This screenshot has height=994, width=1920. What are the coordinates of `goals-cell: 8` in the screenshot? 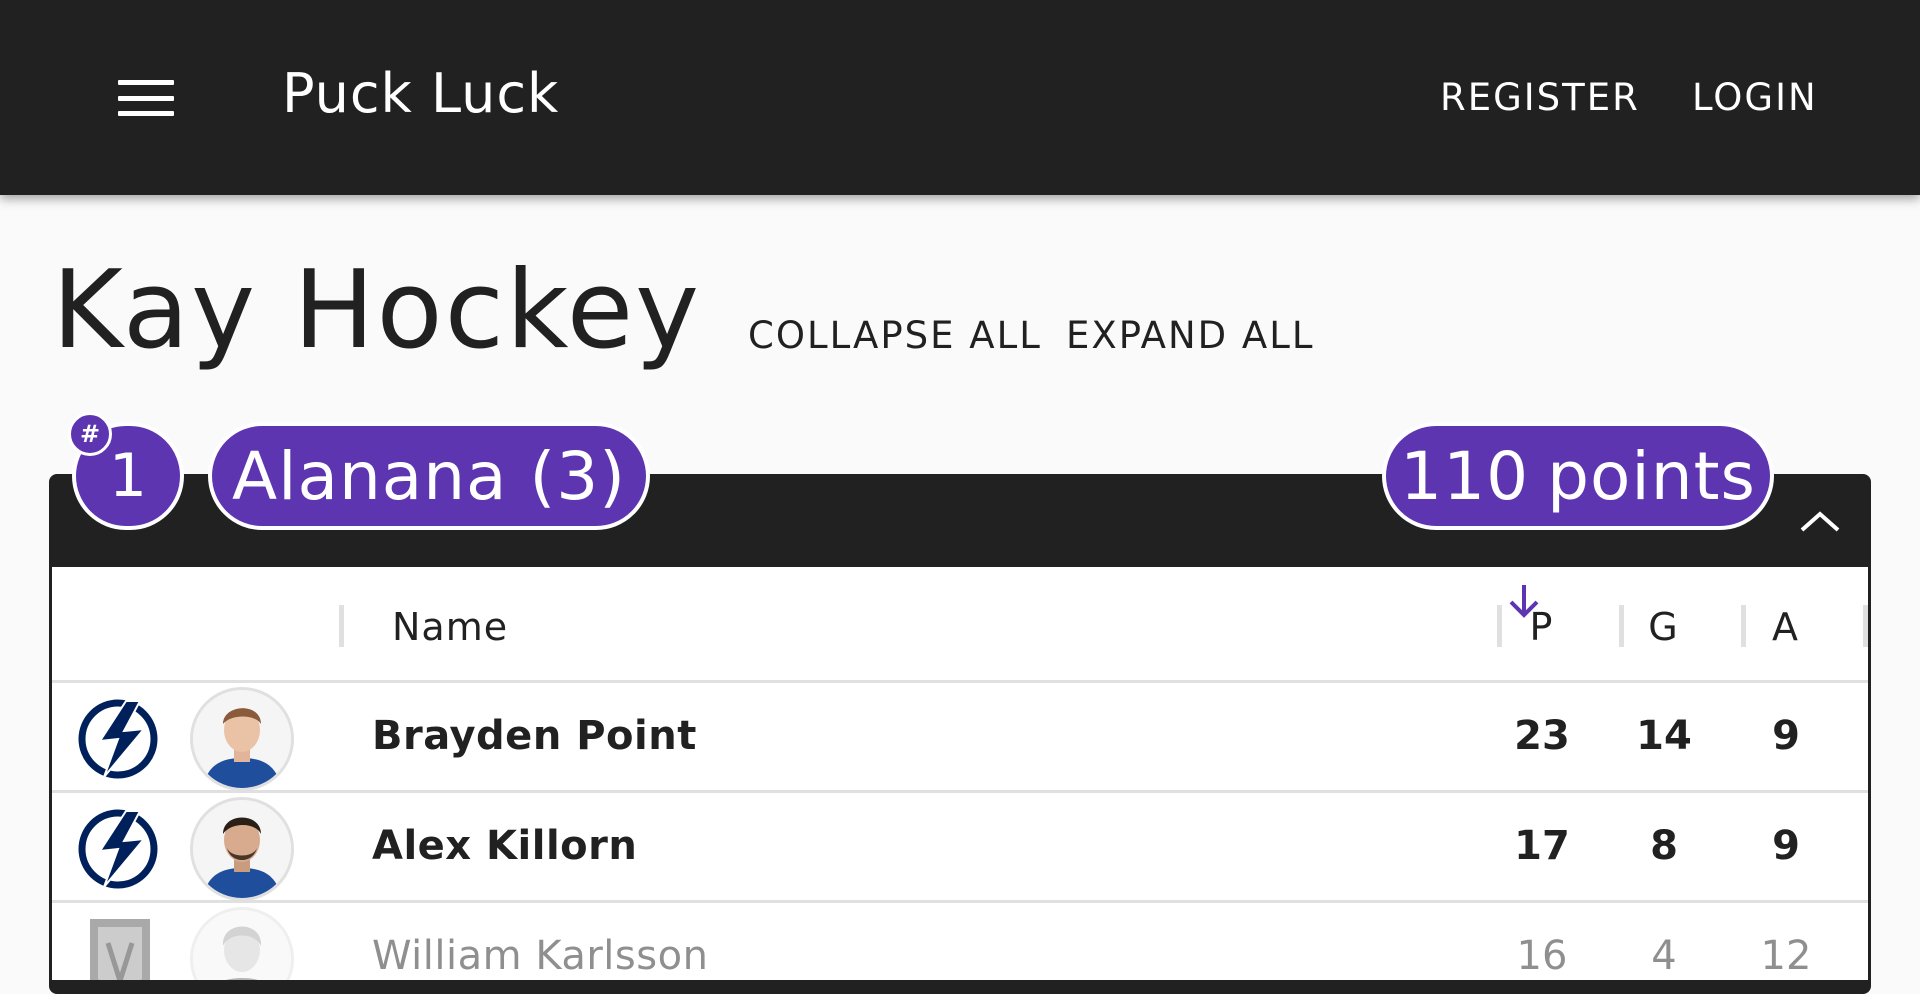 It's located at (1664, 846).